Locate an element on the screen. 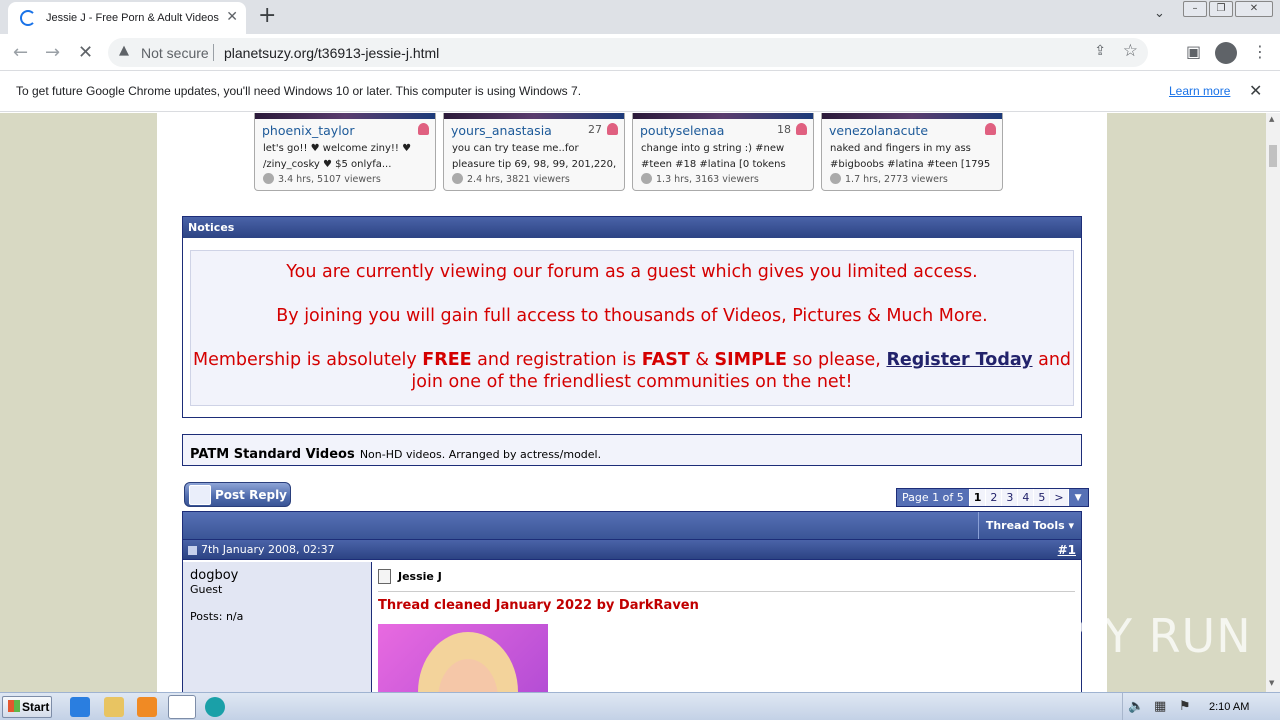 The height and width of the screenshot is (720, 1280). scrollbar-thumb is located at coordinates (1273, 156).